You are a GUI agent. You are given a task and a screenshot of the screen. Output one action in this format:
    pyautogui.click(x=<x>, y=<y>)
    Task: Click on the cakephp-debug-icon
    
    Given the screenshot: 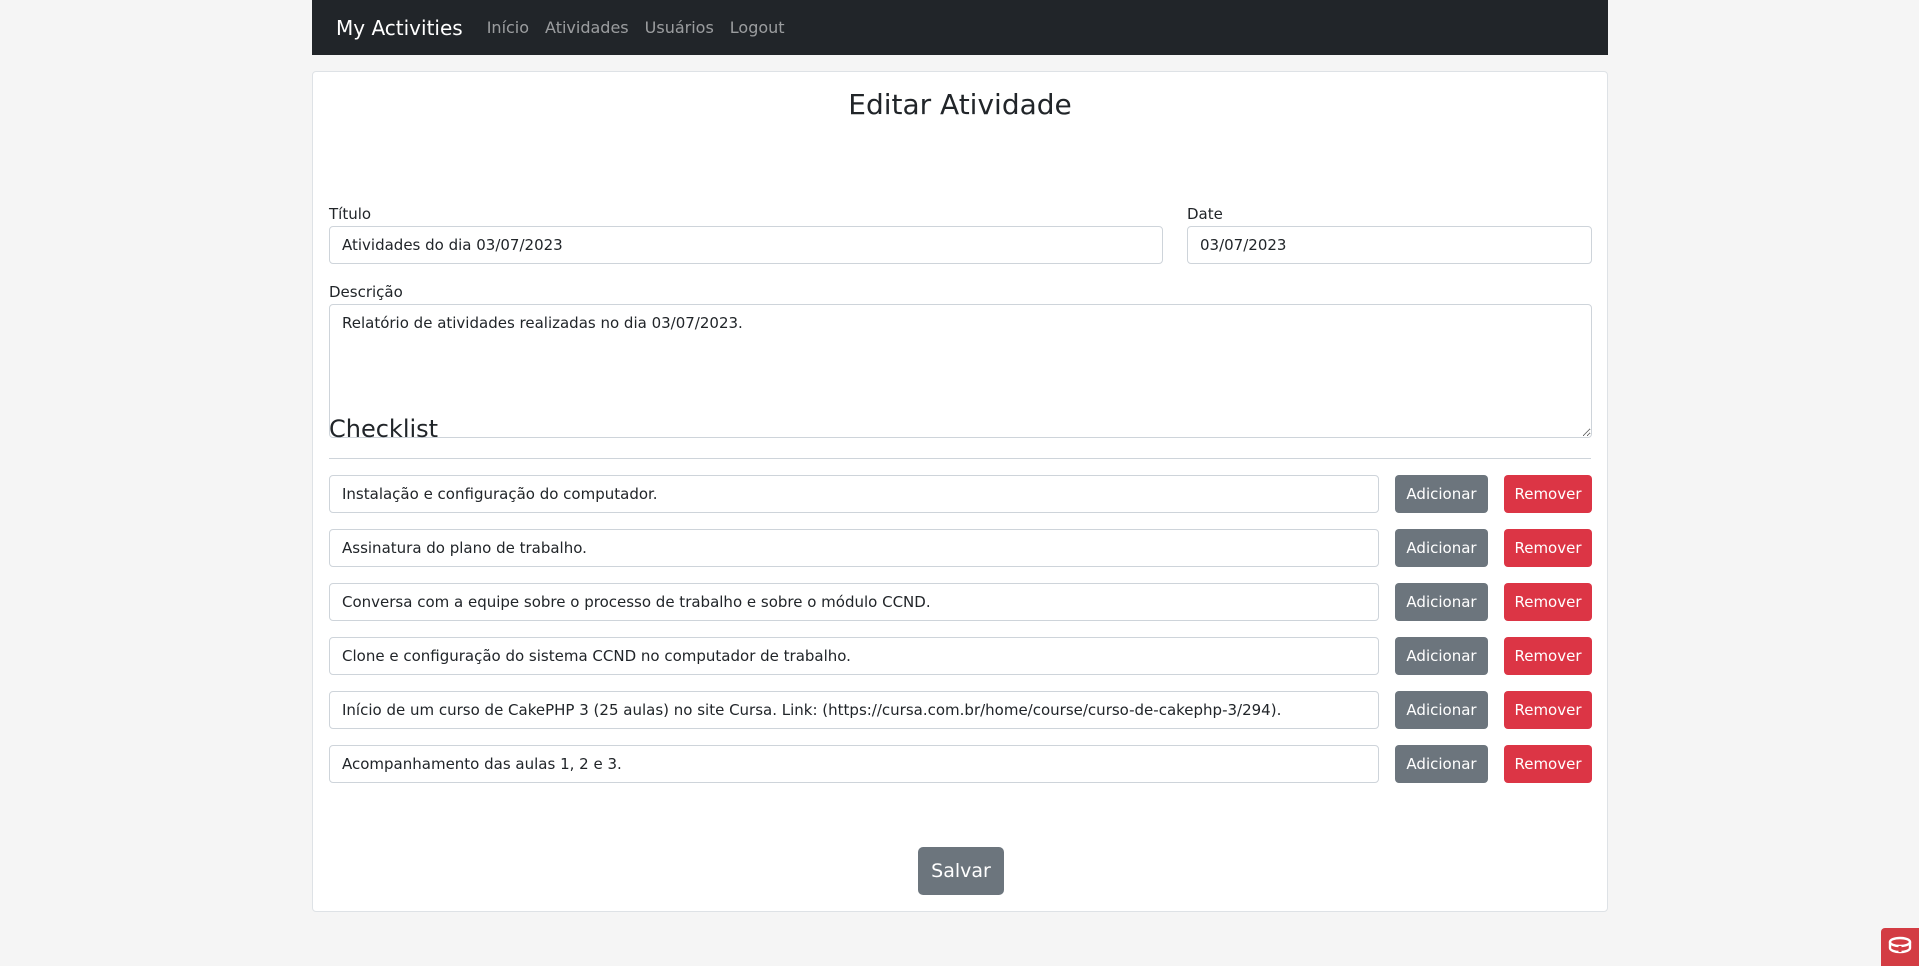 What is the action you would take?
    pyautogui.click(x=1900, y=947)
    